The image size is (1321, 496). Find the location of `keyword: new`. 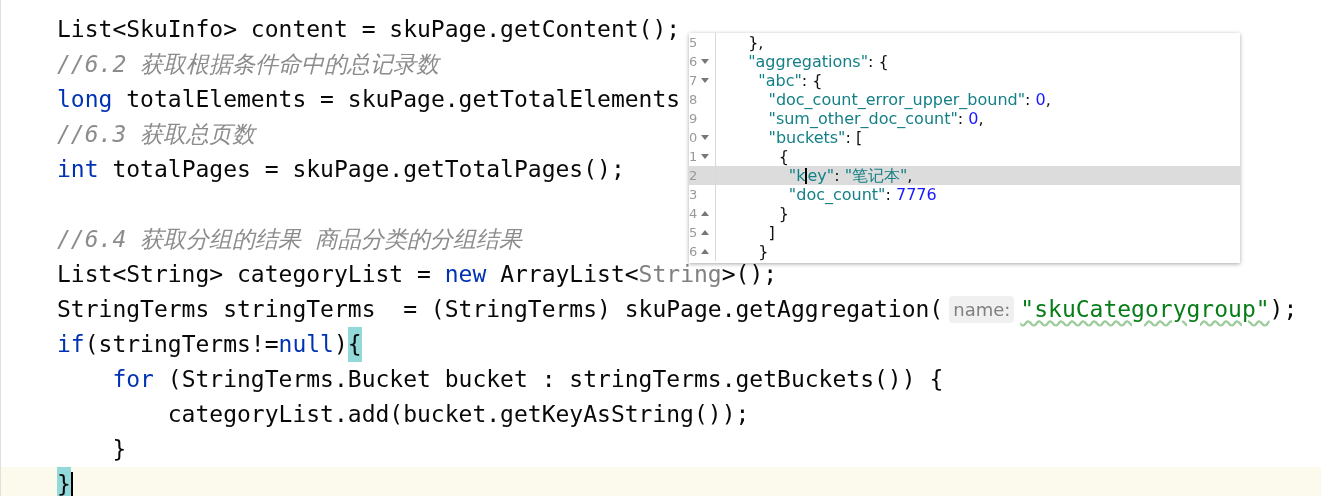

keyword: new is located at coordinates (465, 275).